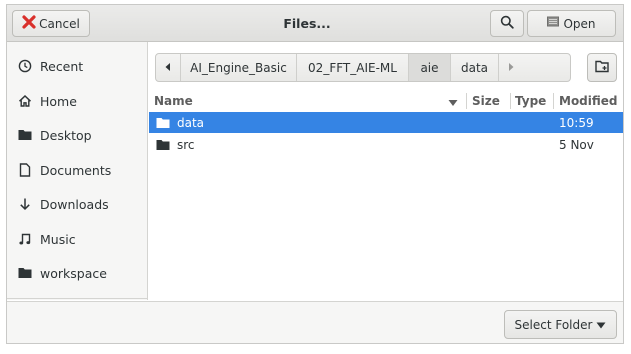 This screenshot has width=631, height=354. Describe the element at coordinates (191, 122) in the screenshot. I see `file-name: data` at that location.